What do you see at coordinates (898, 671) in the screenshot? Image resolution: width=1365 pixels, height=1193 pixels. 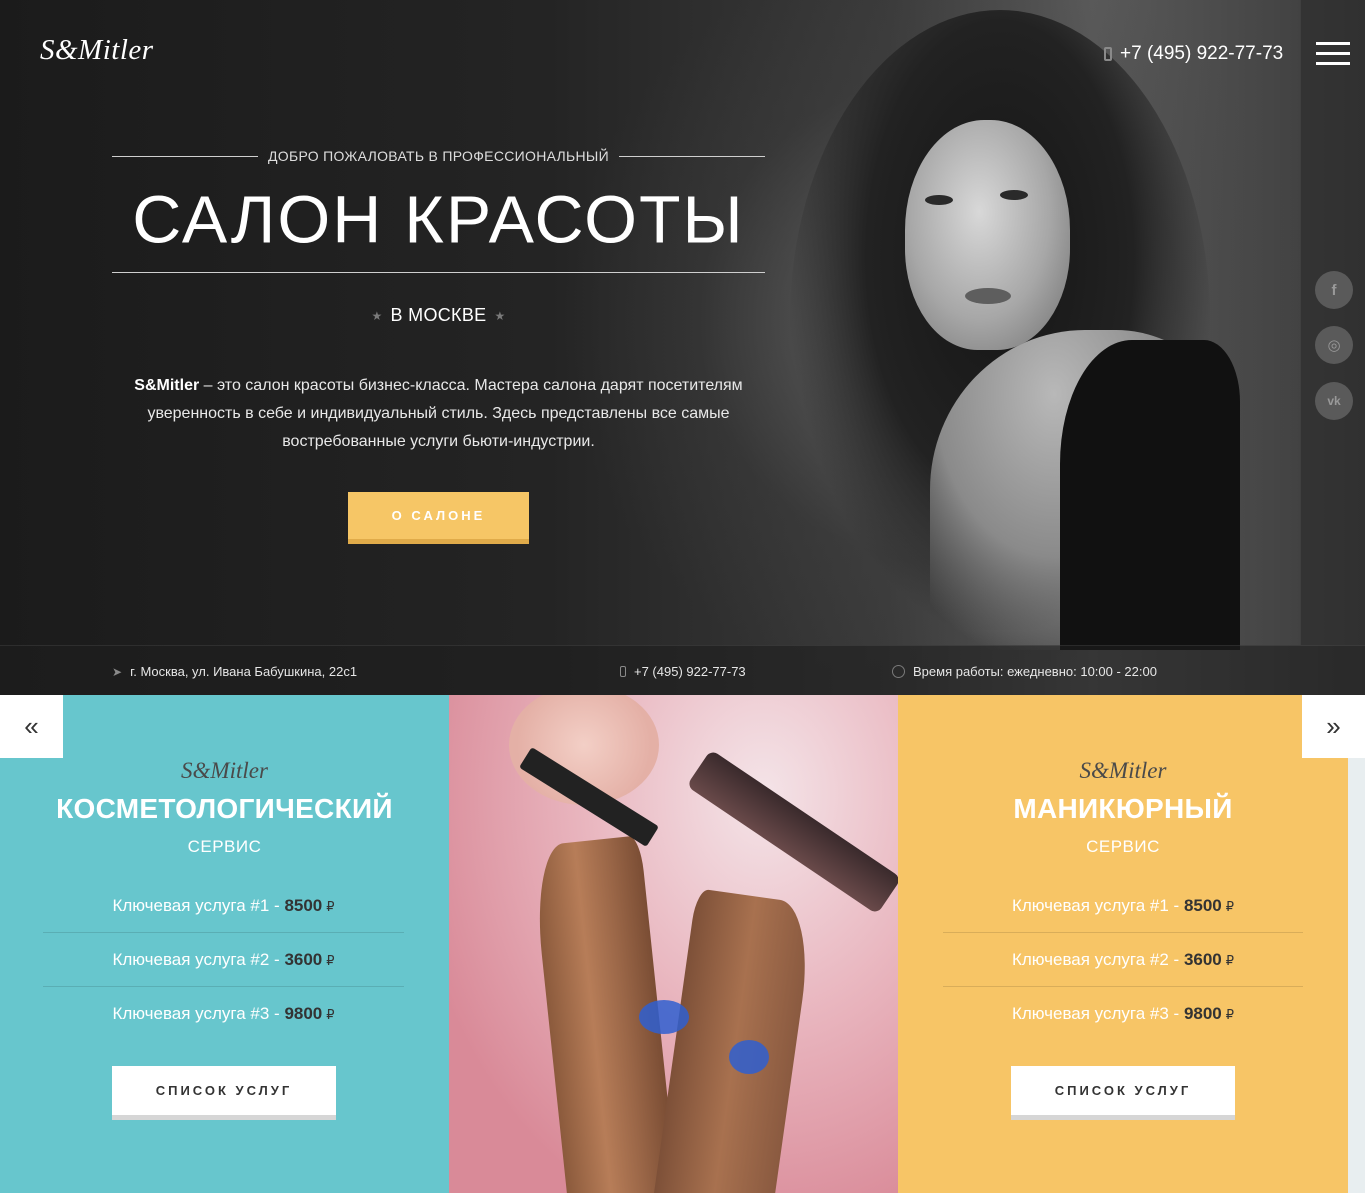 I see `clock-icon` at bounding box center [898, 671].